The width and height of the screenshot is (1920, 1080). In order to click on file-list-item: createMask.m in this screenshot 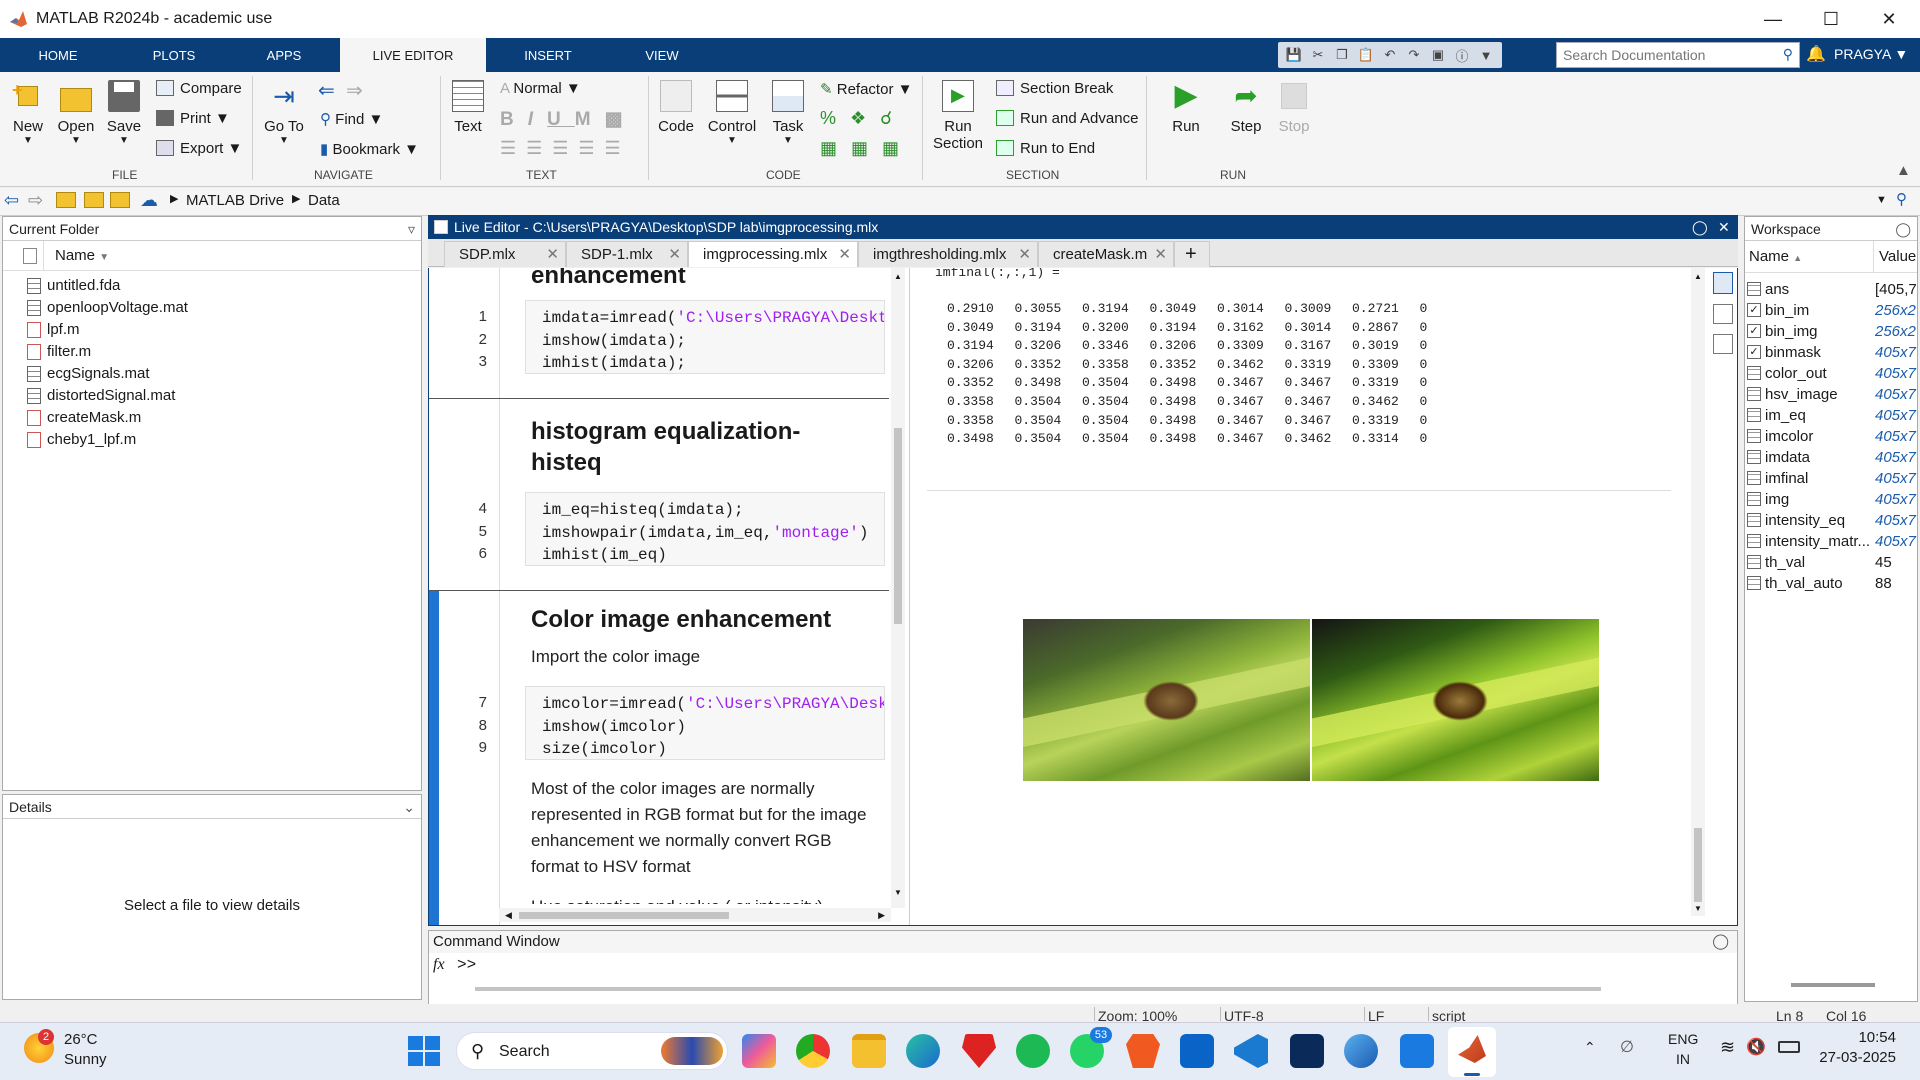, I will do `click(212, 418)`.